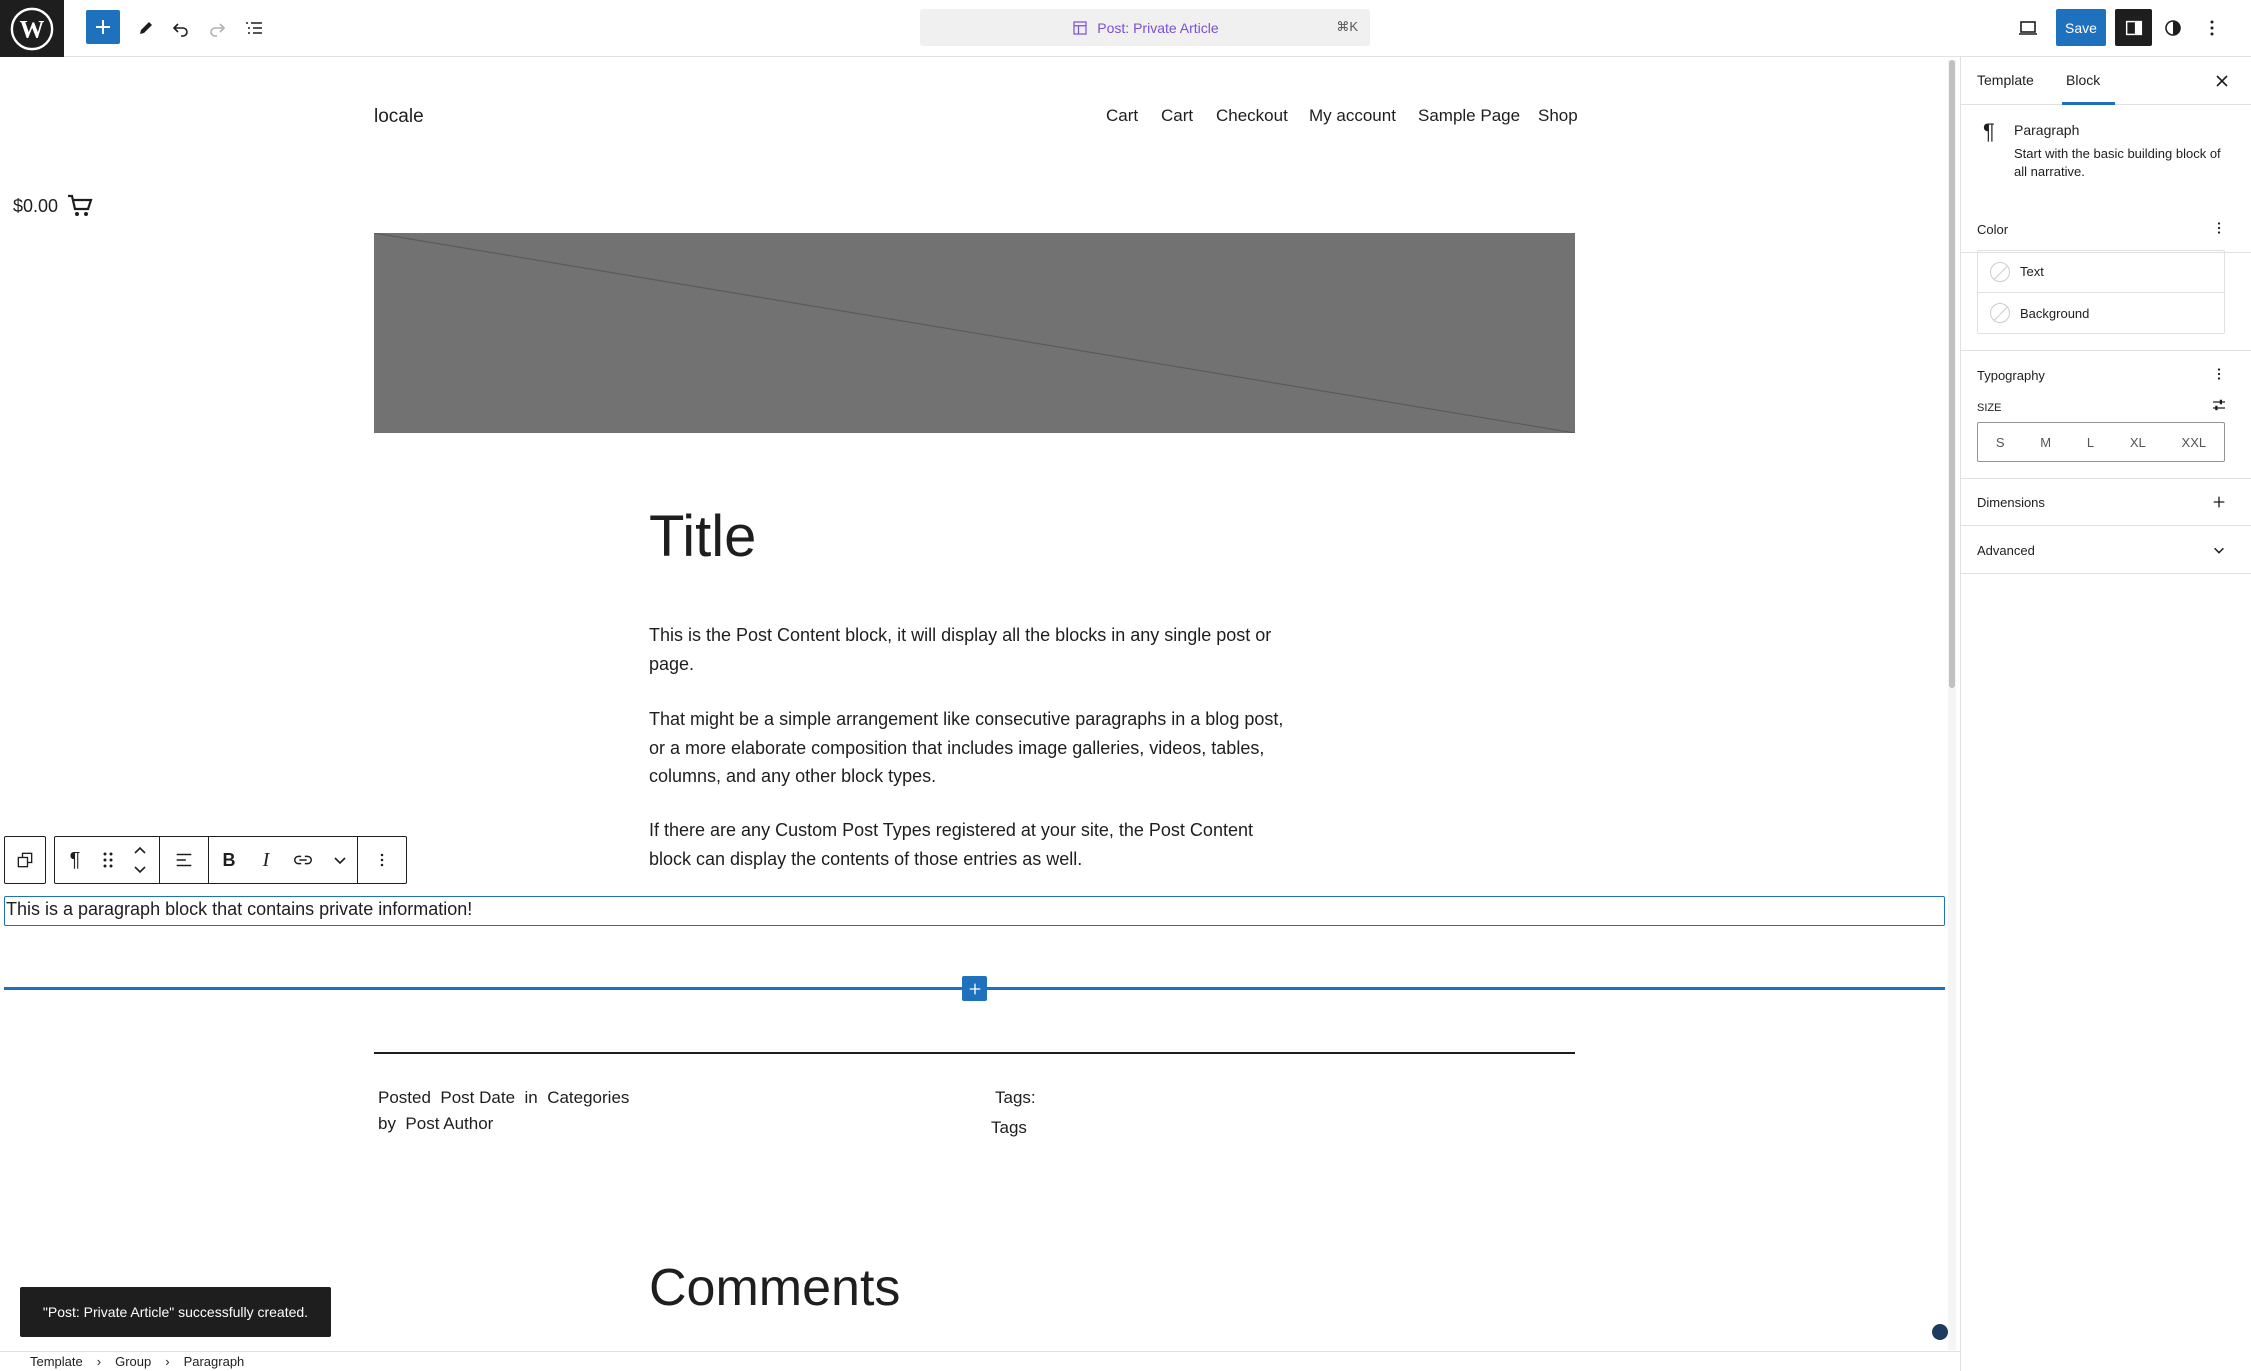 Image resolution: width=2251 pixels, height=1371 pixels. Describe the element at coordinates (2006, 550) in the screenshot. I see `advanced-panel-title: Advanced` at that location.